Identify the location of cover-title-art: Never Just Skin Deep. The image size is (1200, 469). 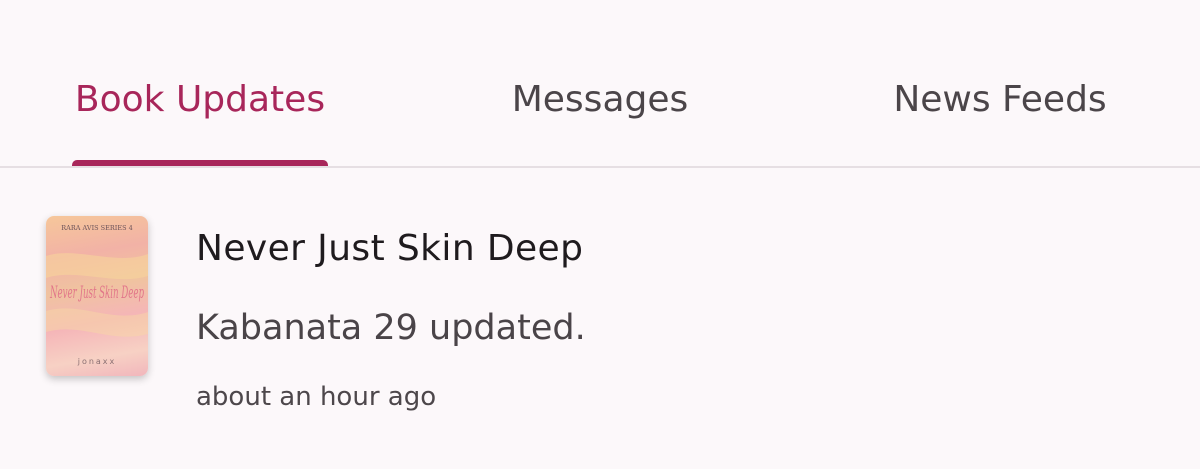
(96, 293).